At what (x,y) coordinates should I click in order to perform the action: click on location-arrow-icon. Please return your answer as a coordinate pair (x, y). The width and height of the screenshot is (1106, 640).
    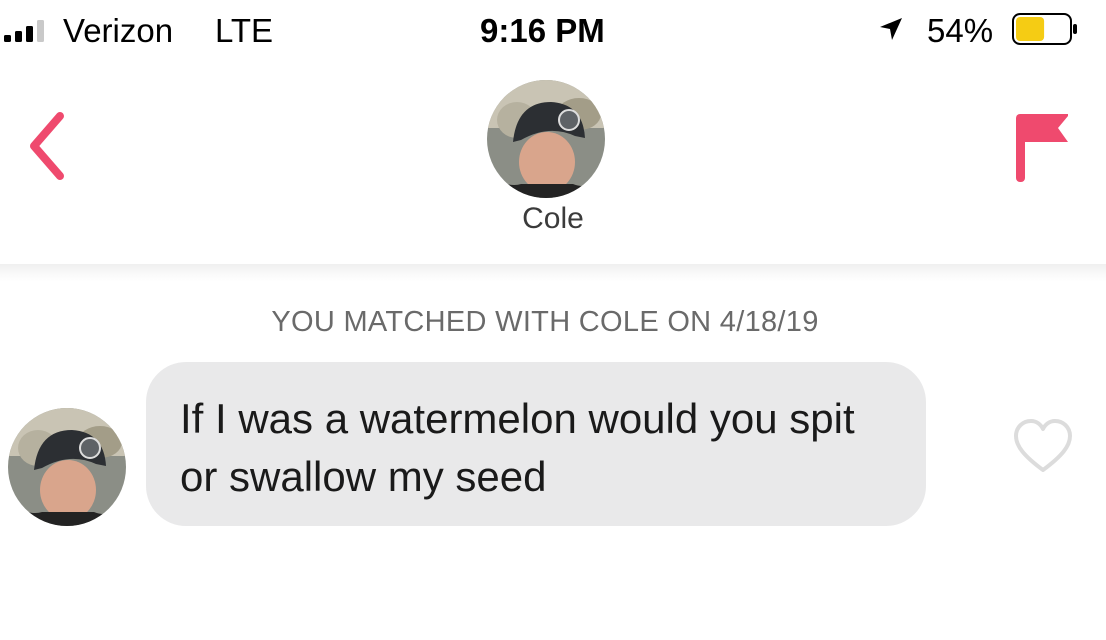
    Looking at the image, I should click on (891, 29).